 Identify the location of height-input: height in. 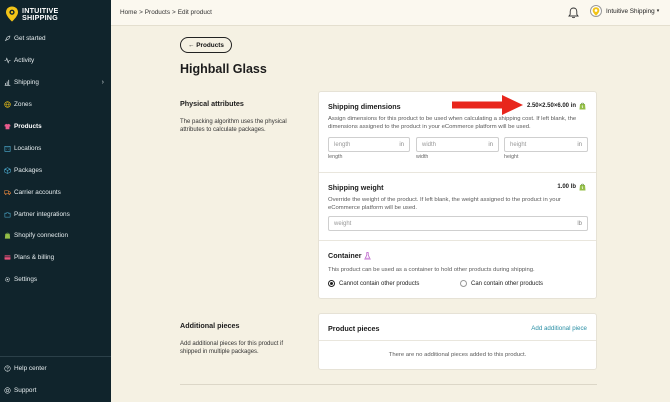
(546, 144).